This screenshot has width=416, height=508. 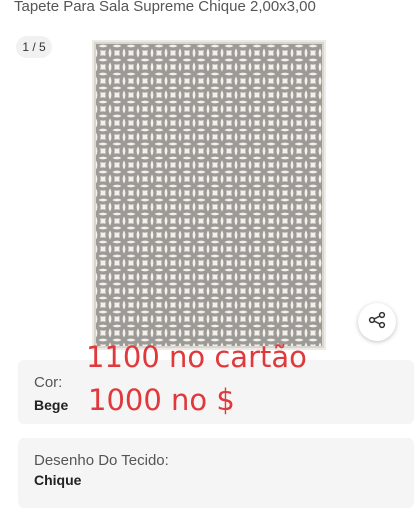 I want to click on image-counter-badge: 1 / 5, so click(x=34, y=47).